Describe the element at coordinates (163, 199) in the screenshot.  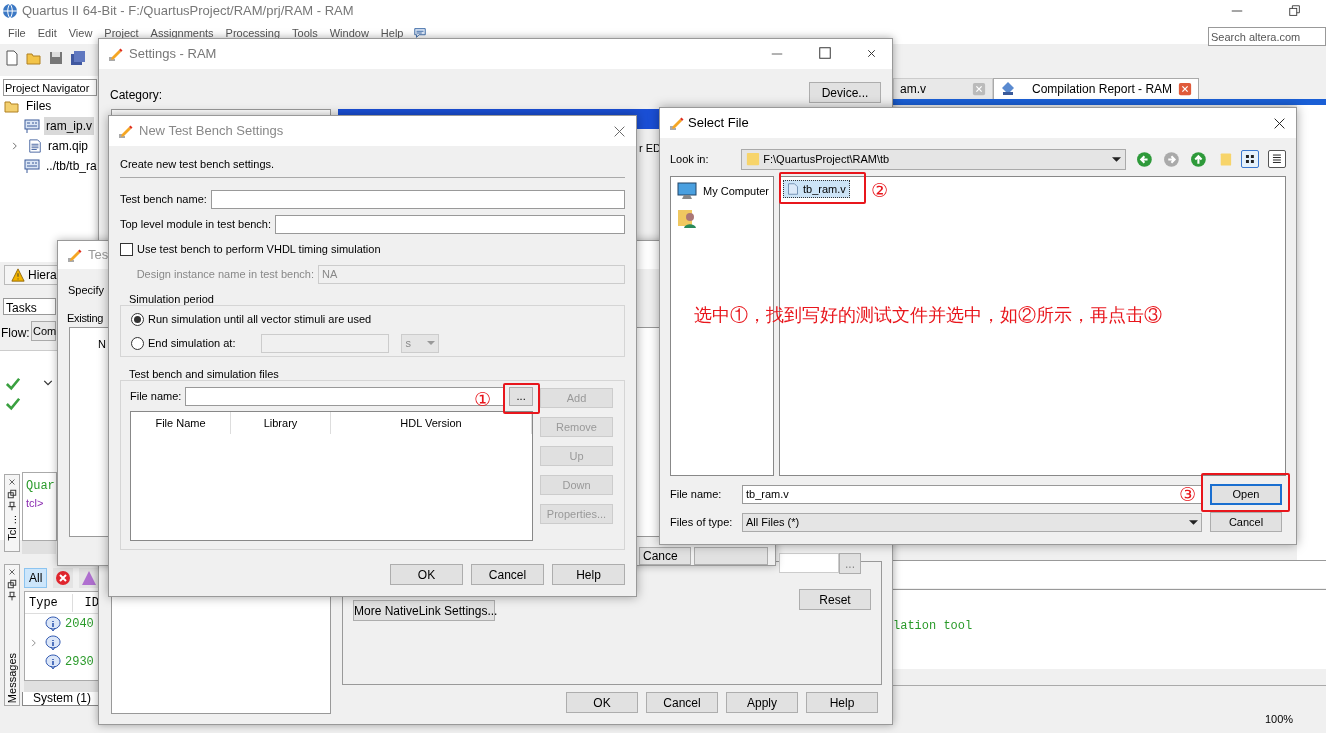
I see `field-label: Test bench name:` at that location.